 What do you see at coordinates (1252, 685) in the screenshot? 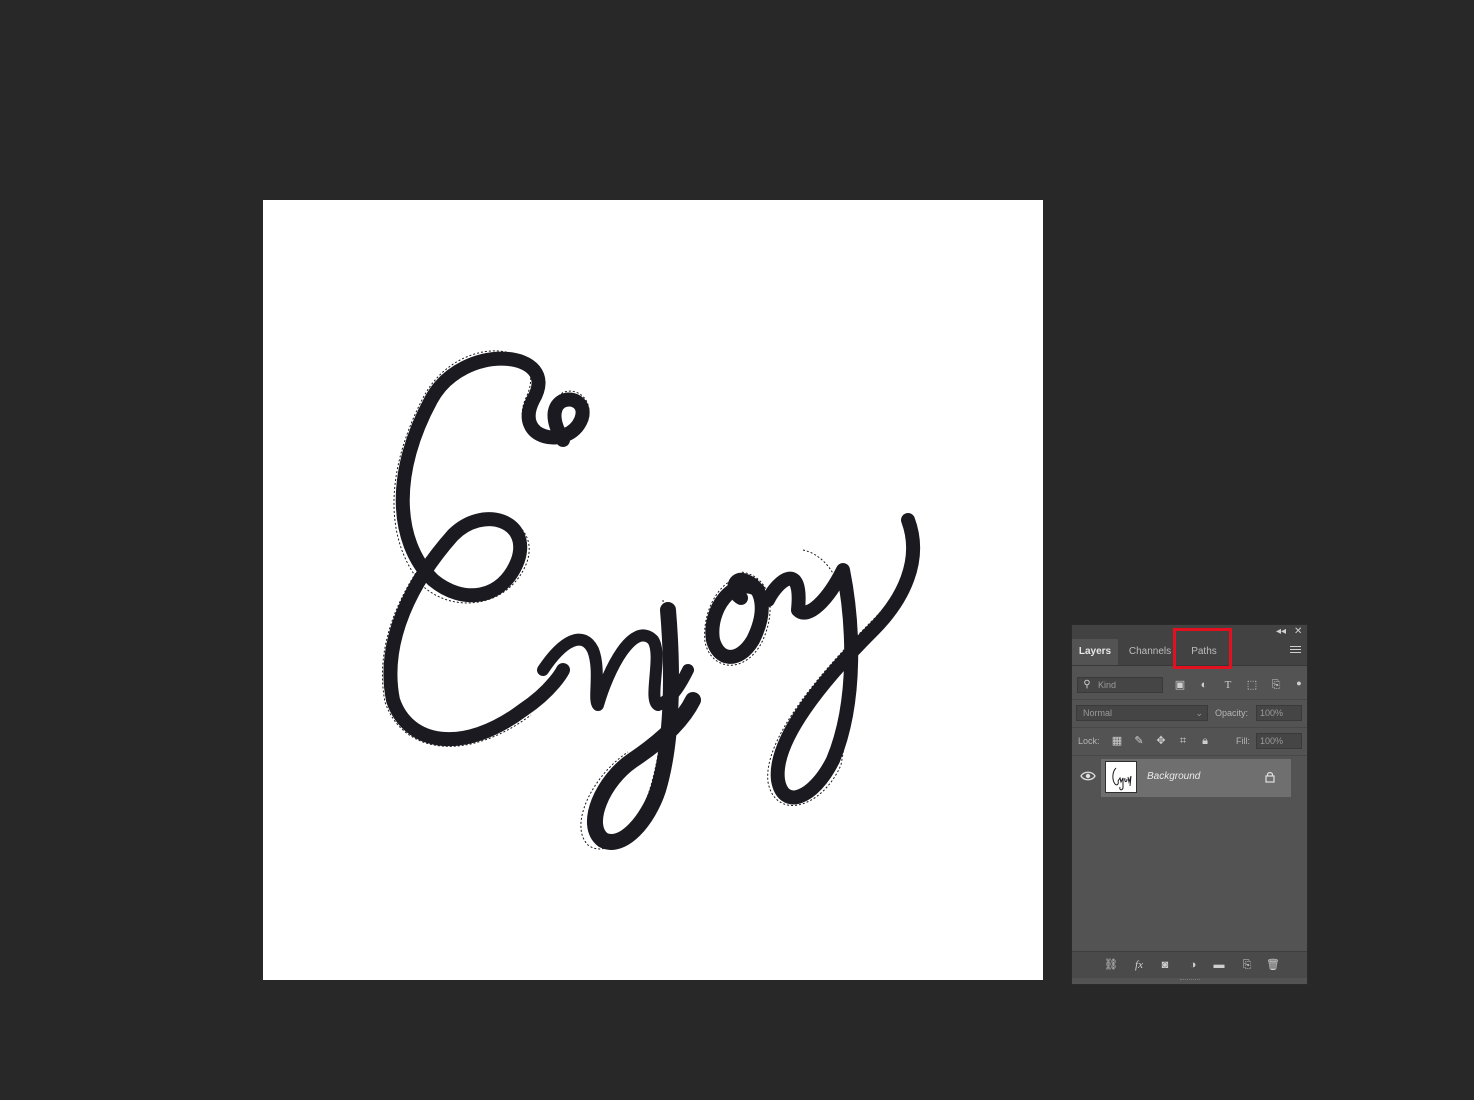
I see `shape-layer-filter-icon: ⬚` at bounding box center [1252, 685].